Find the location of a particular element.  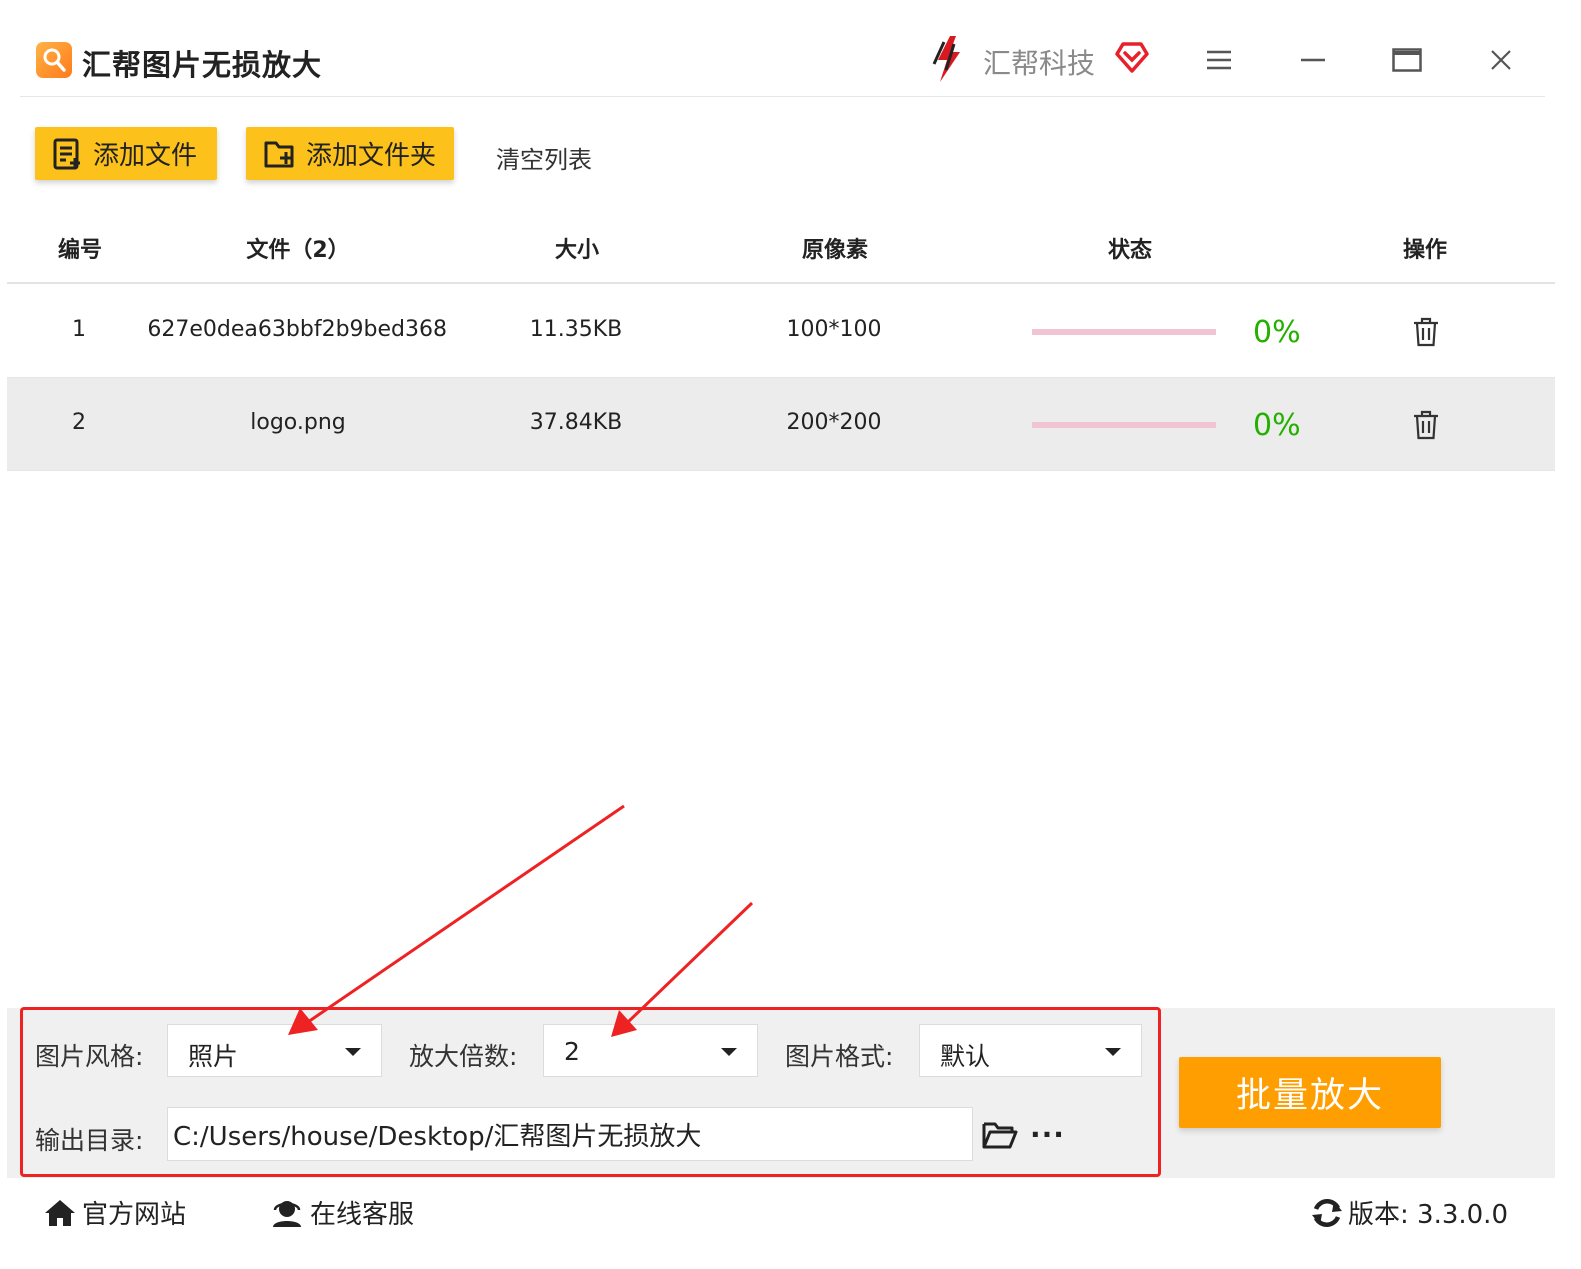

row-index: 2 is located at coordinates (79, 422).